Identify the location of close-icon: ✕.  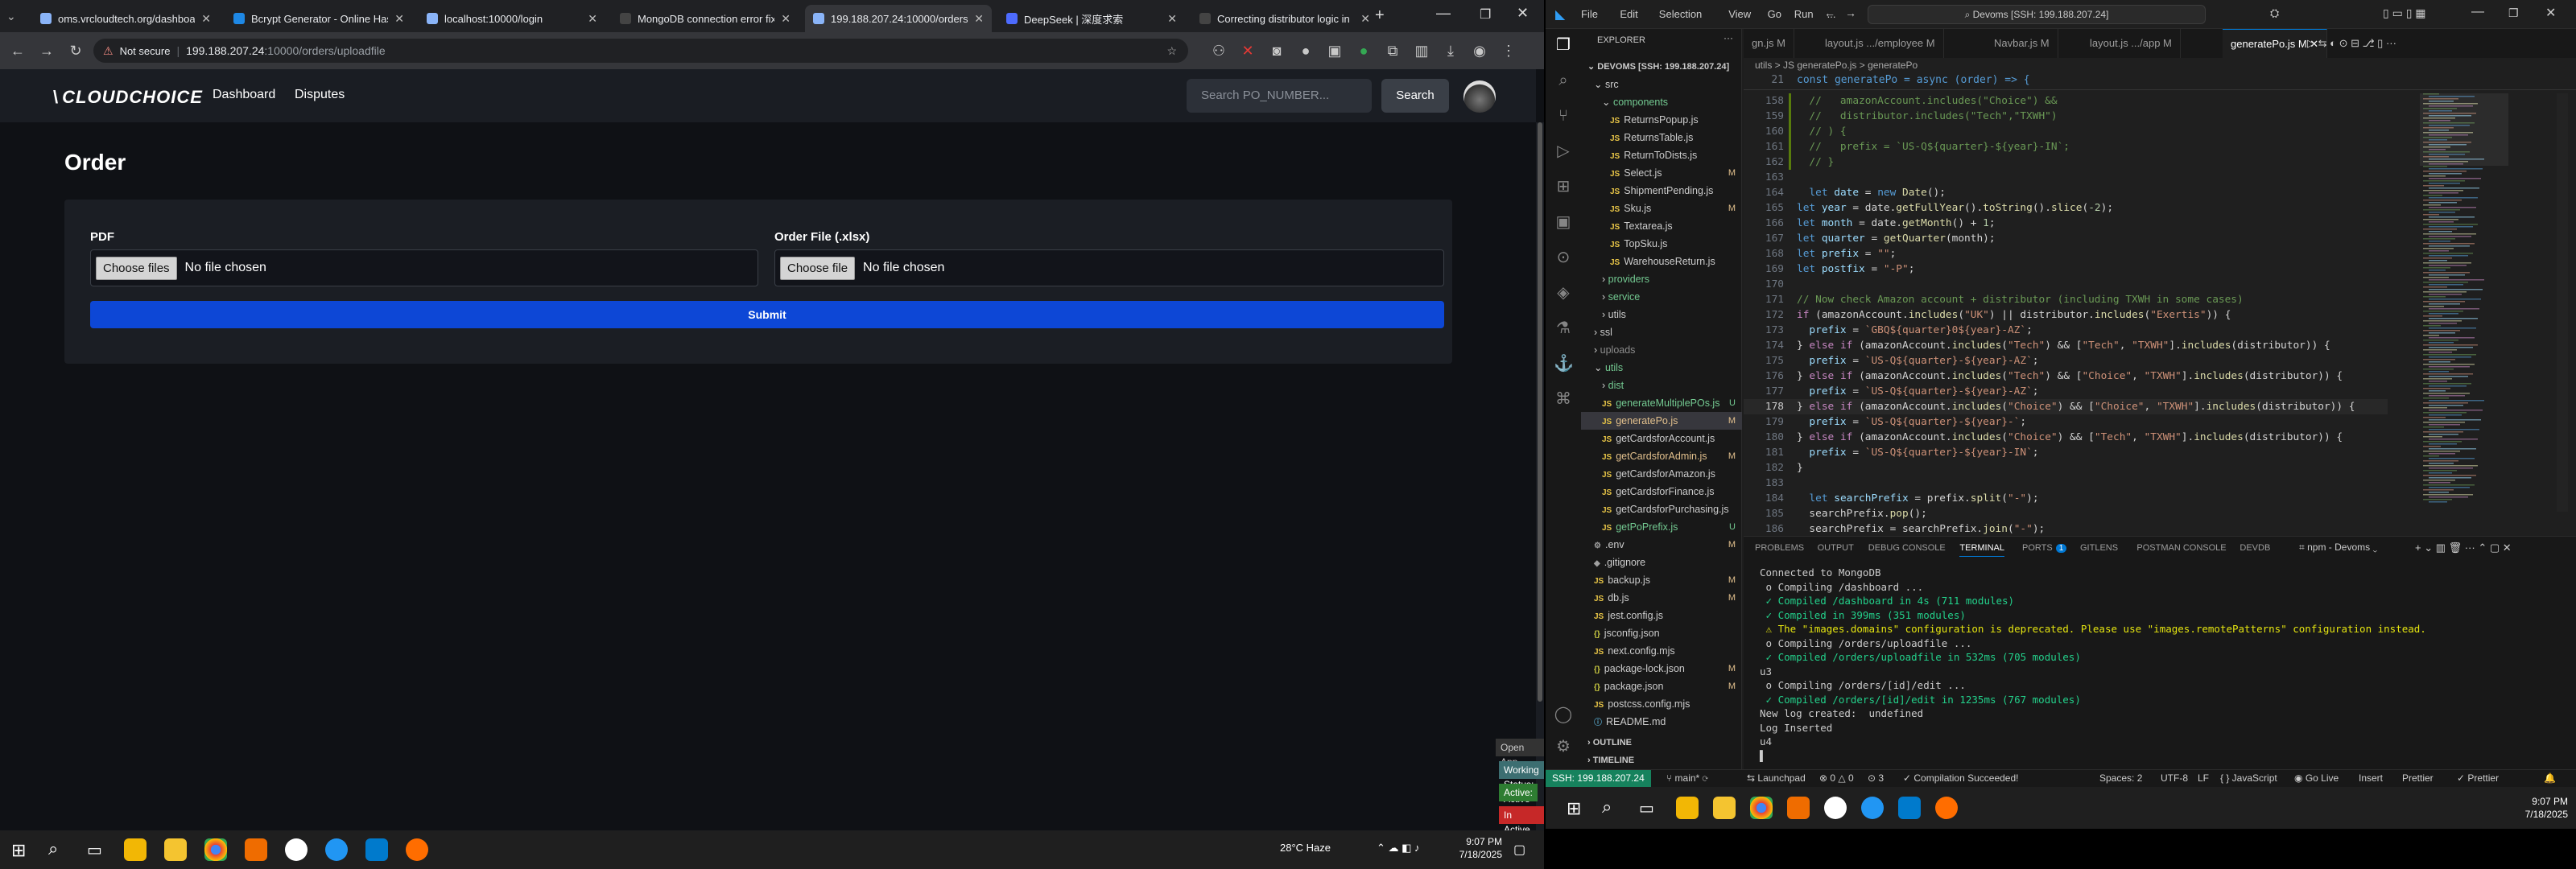
(2550, 13).